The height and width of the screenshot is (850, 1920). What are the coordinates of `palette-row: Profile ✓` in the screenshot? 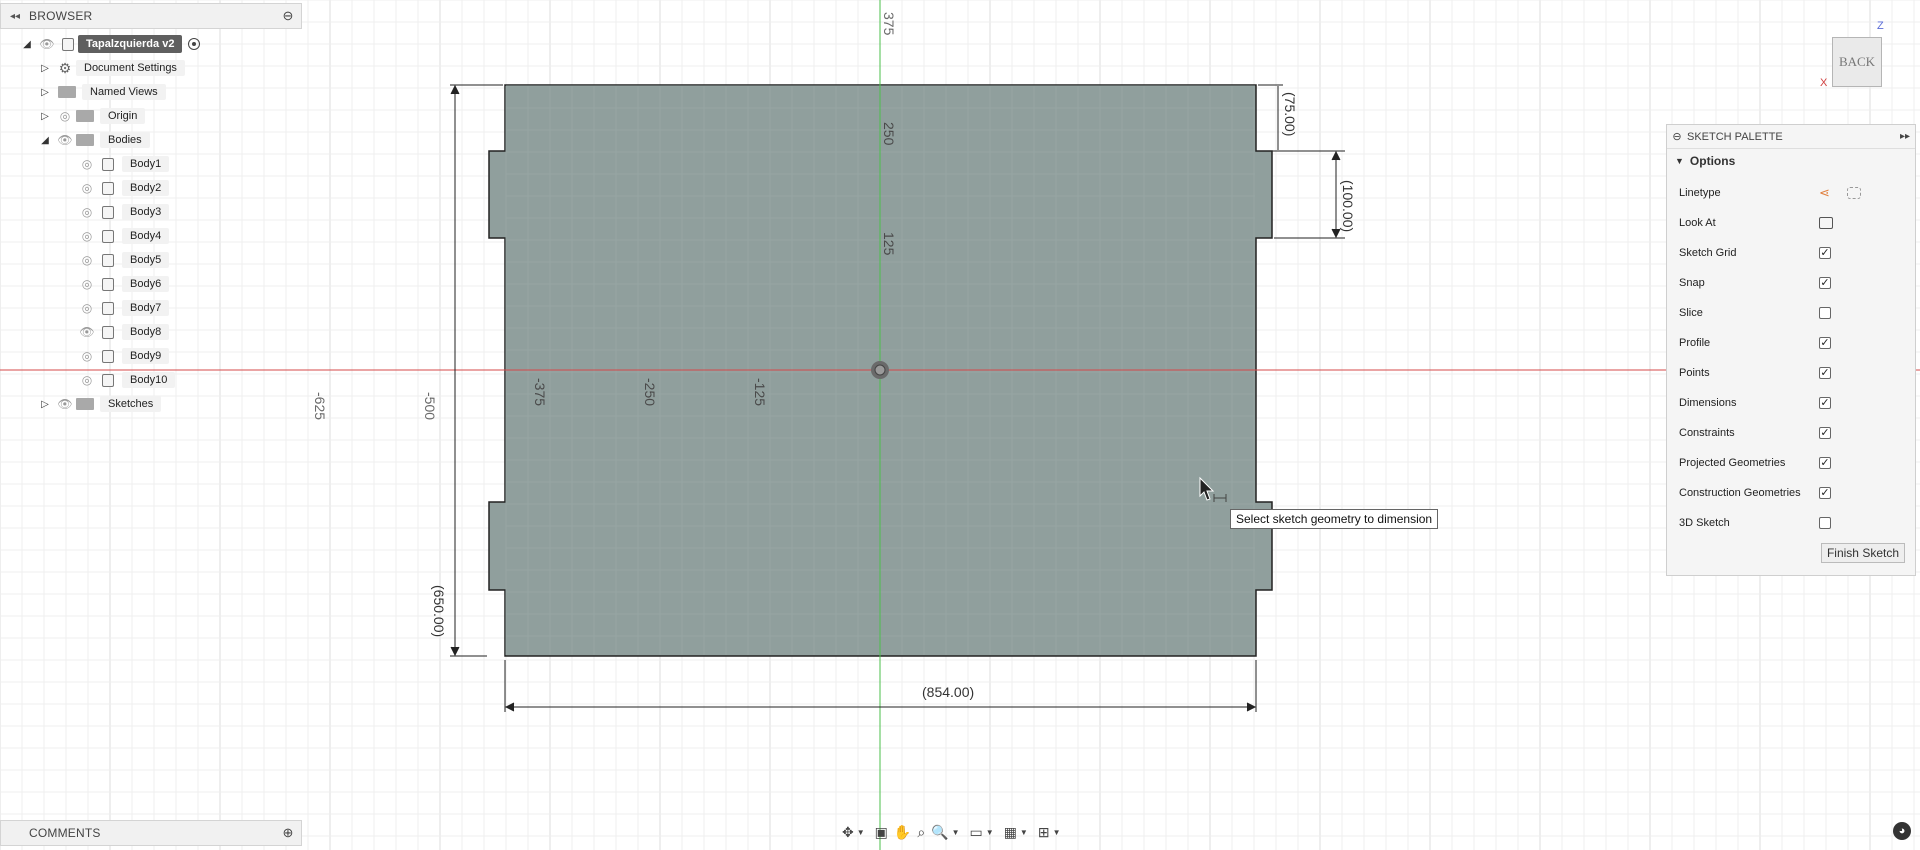 It's located at (1791, 343).